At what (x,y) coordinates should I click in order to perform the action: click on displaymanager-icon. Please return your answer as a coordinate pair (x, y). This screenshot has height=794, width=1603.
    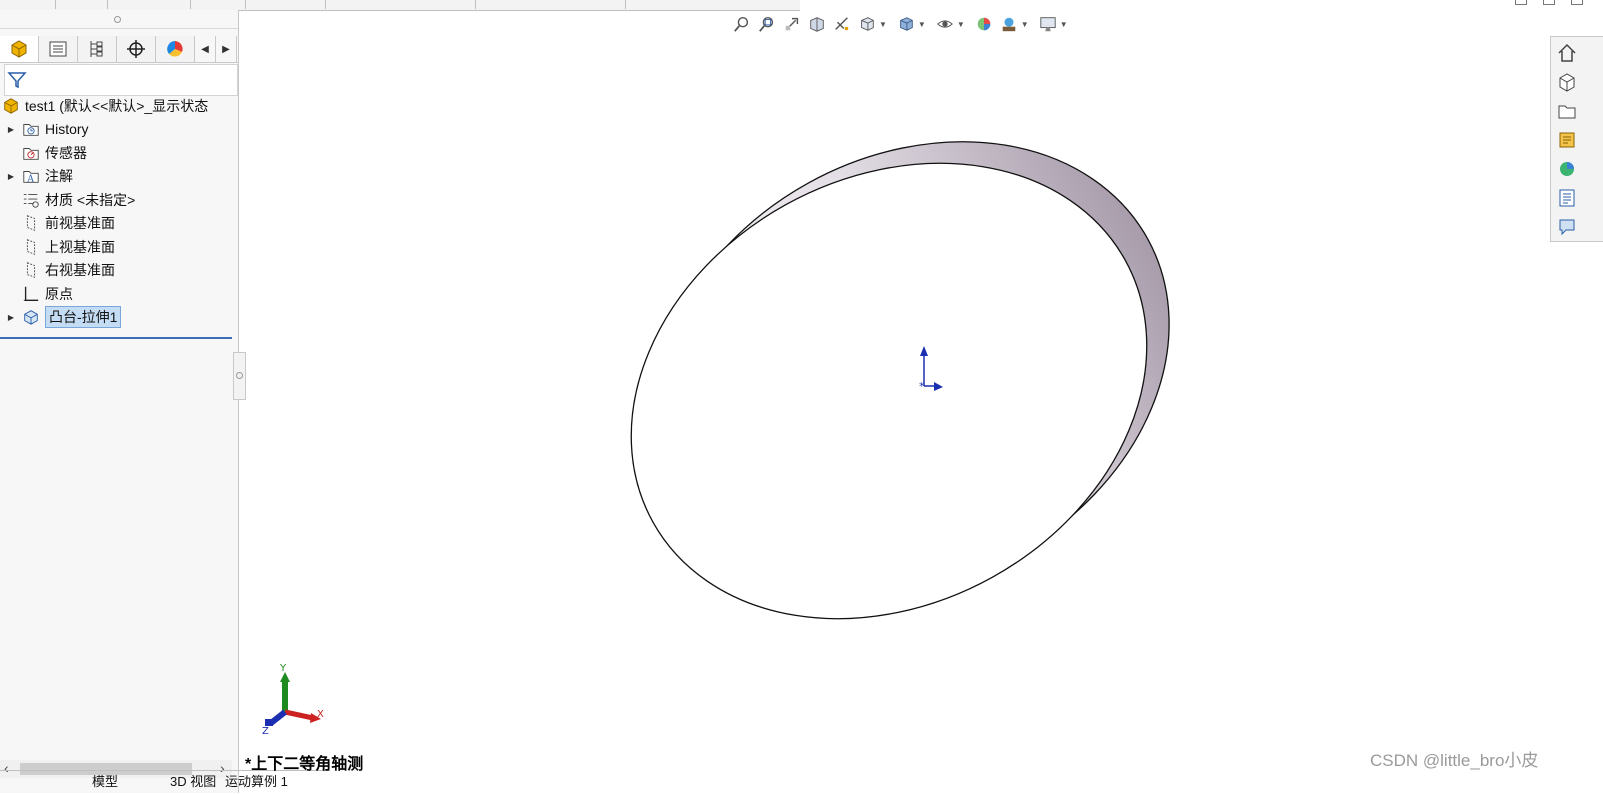
    Looking at the image, I should click on (175, 49).